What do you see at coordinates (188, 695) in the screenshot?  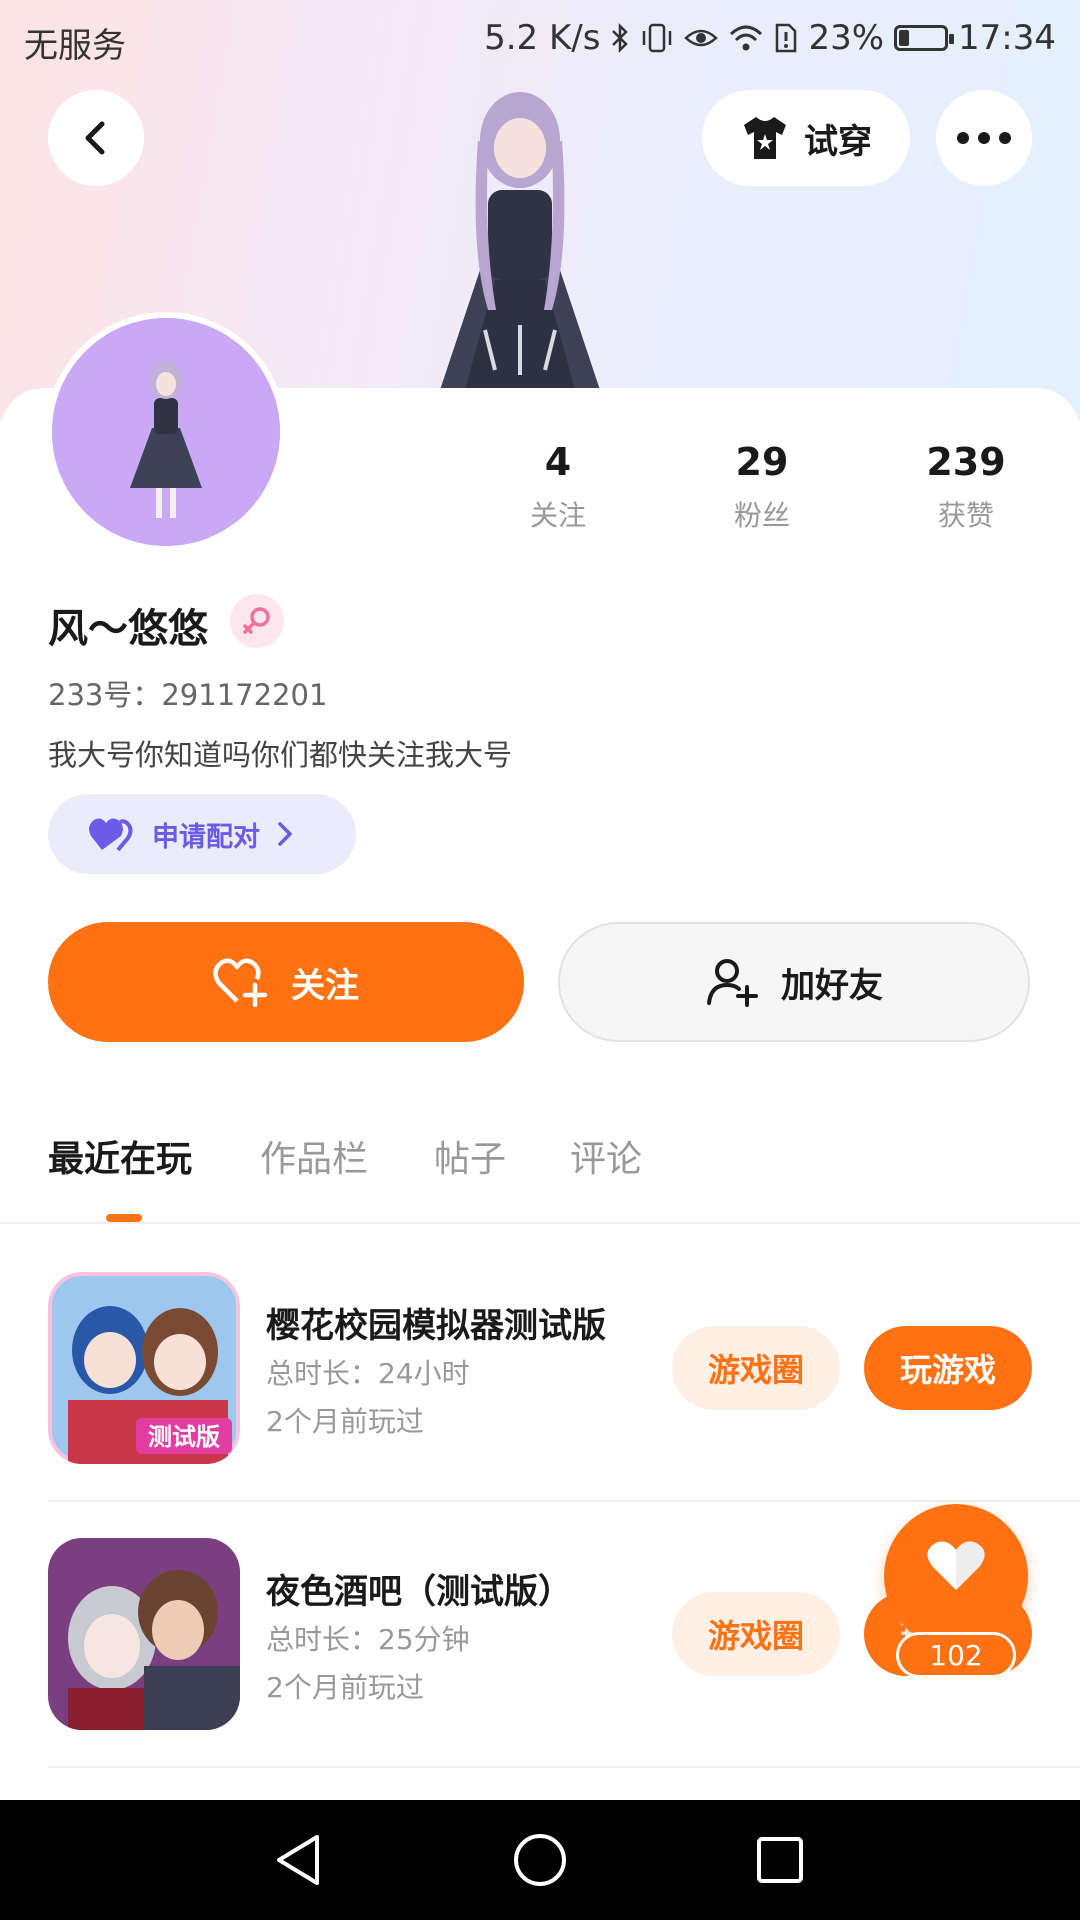 I see `user-id: 233号：291172201` at bounding box center [188, 695].